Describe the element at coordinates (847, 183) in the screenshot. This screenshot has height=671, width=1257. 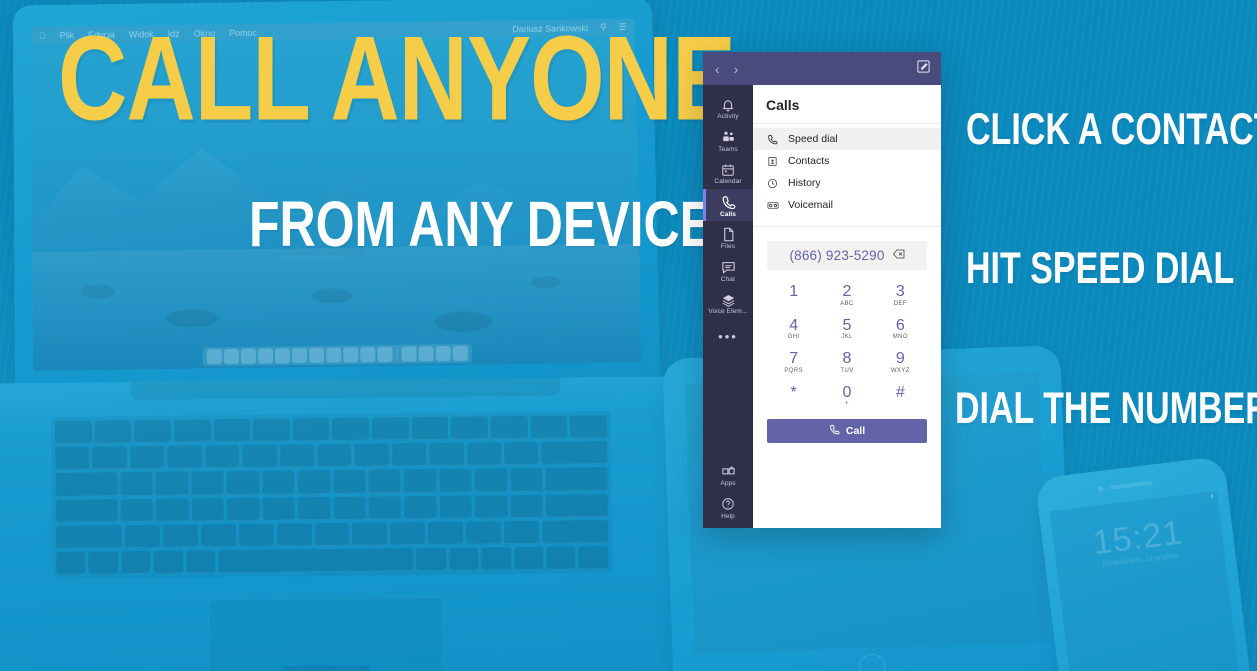
I see `calls-nav-item-history: History` at that location.